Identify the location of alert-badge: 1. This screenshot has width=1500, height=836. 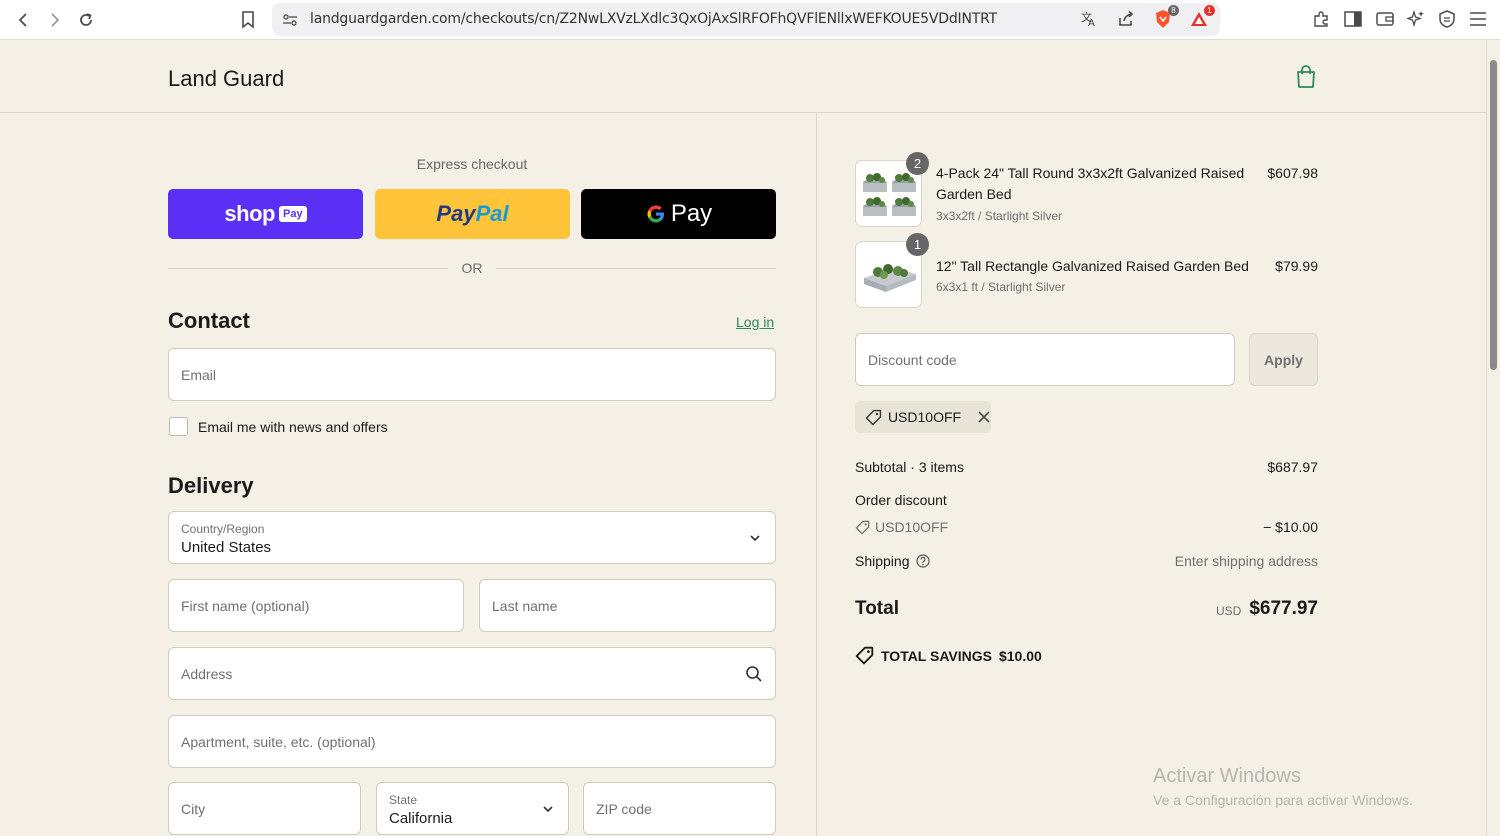
(1209, 10).